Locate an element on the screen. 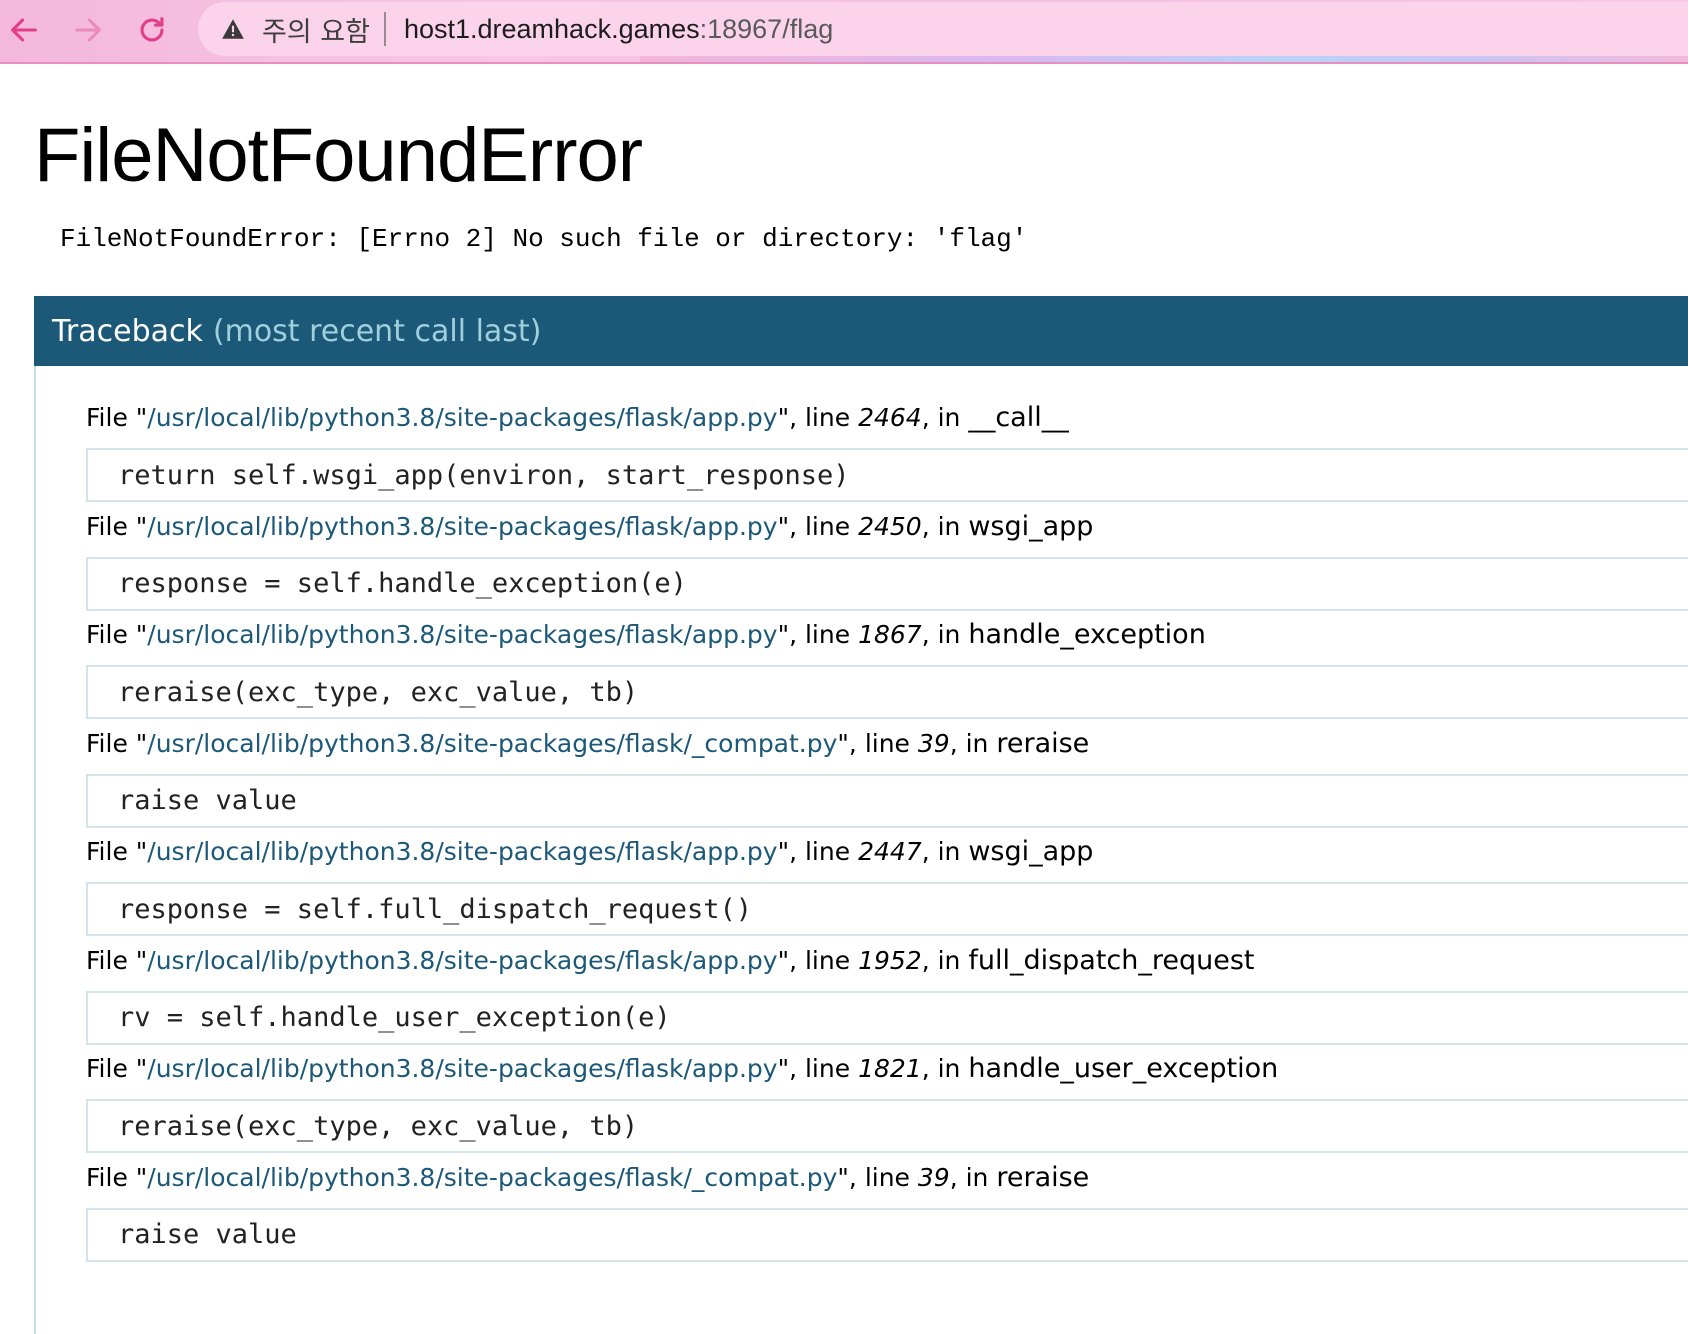  back-button is located at coordinates (24, 30).